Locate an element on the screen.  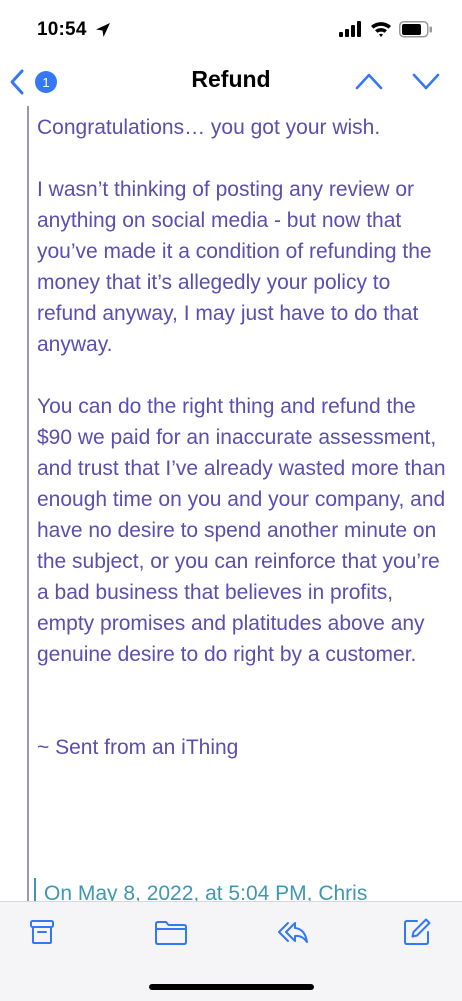
home-indicator is located at coordinates (231, 987).